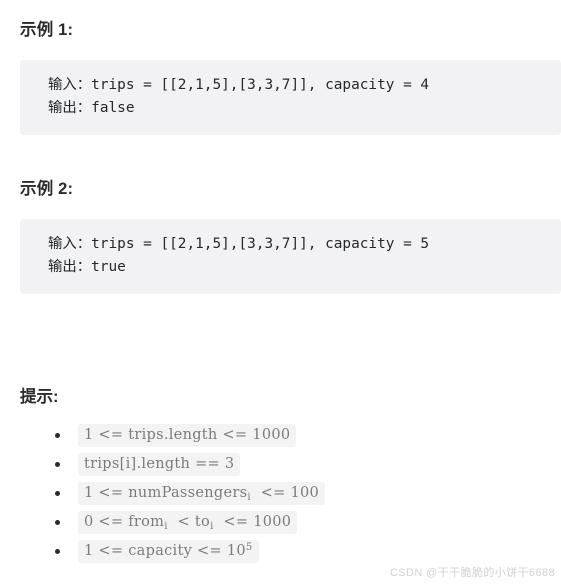 The width and height of the screenshot is (561, 586). I want to click on constraint-item: 0 <= fromi < toi <= 1000, so click(280, 522).